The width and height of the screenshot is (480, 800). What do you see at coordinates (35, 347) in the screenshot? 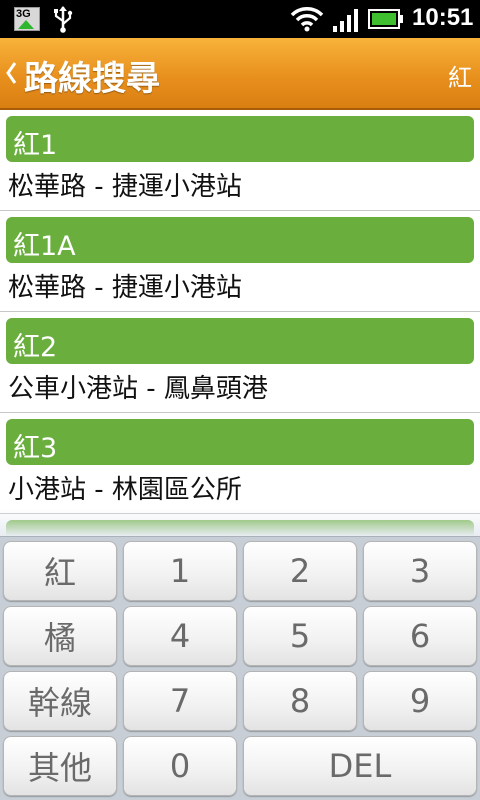
I see `route-number: 紅2` at bounding box center [35, 347].